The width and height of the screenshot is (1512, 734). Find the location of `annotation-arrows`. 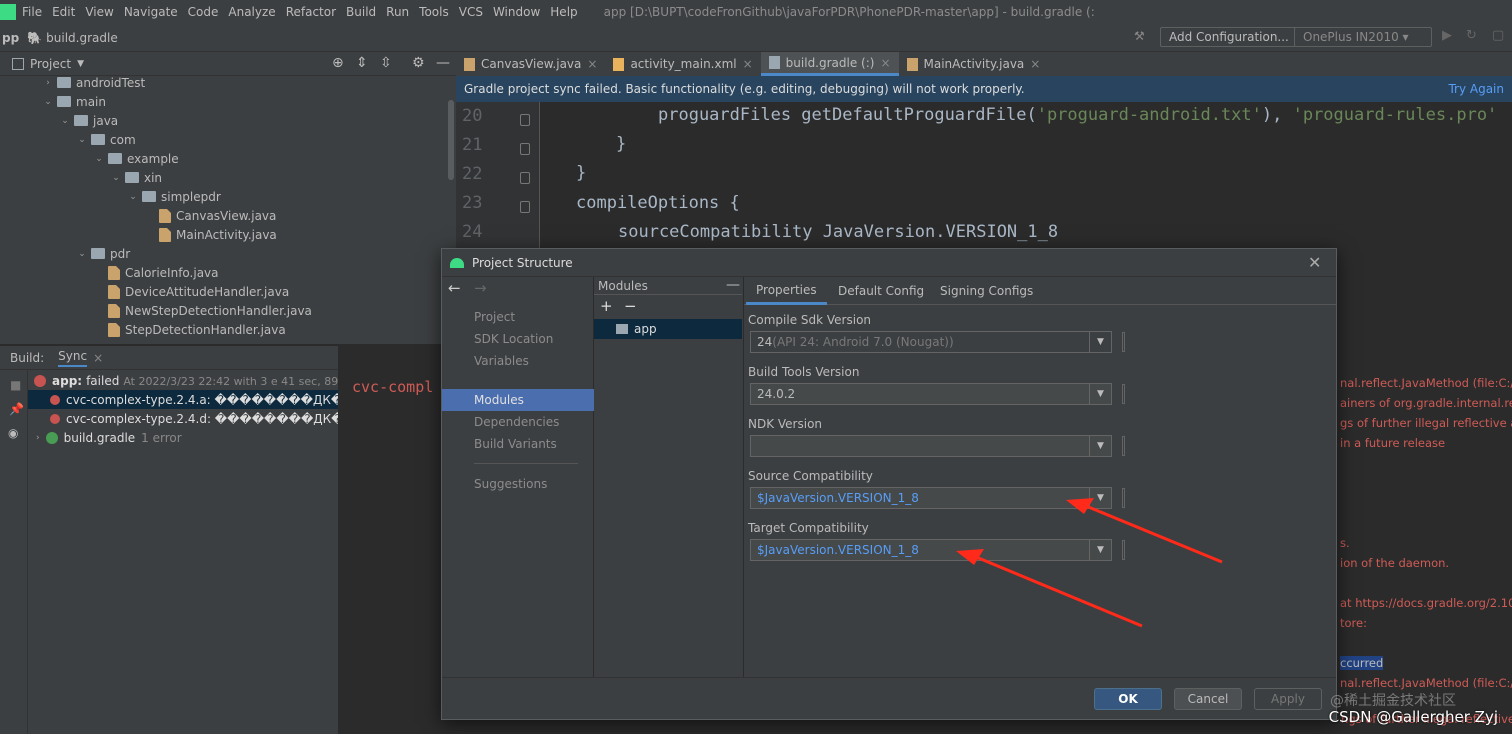

annotation-arrows is located at coordinates (1089, 563).